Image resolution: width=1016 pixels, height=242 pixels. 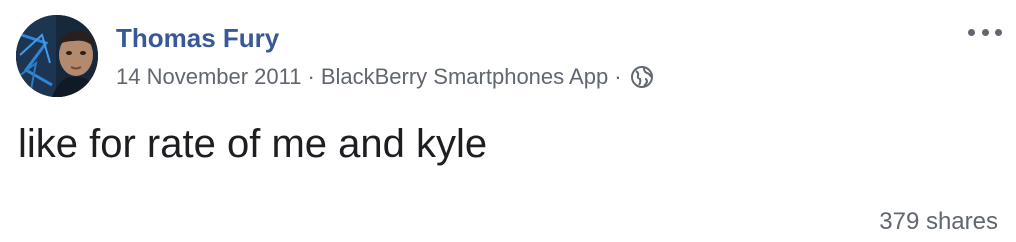 I want to click on more-options-icon, so click(x=985, y=32).